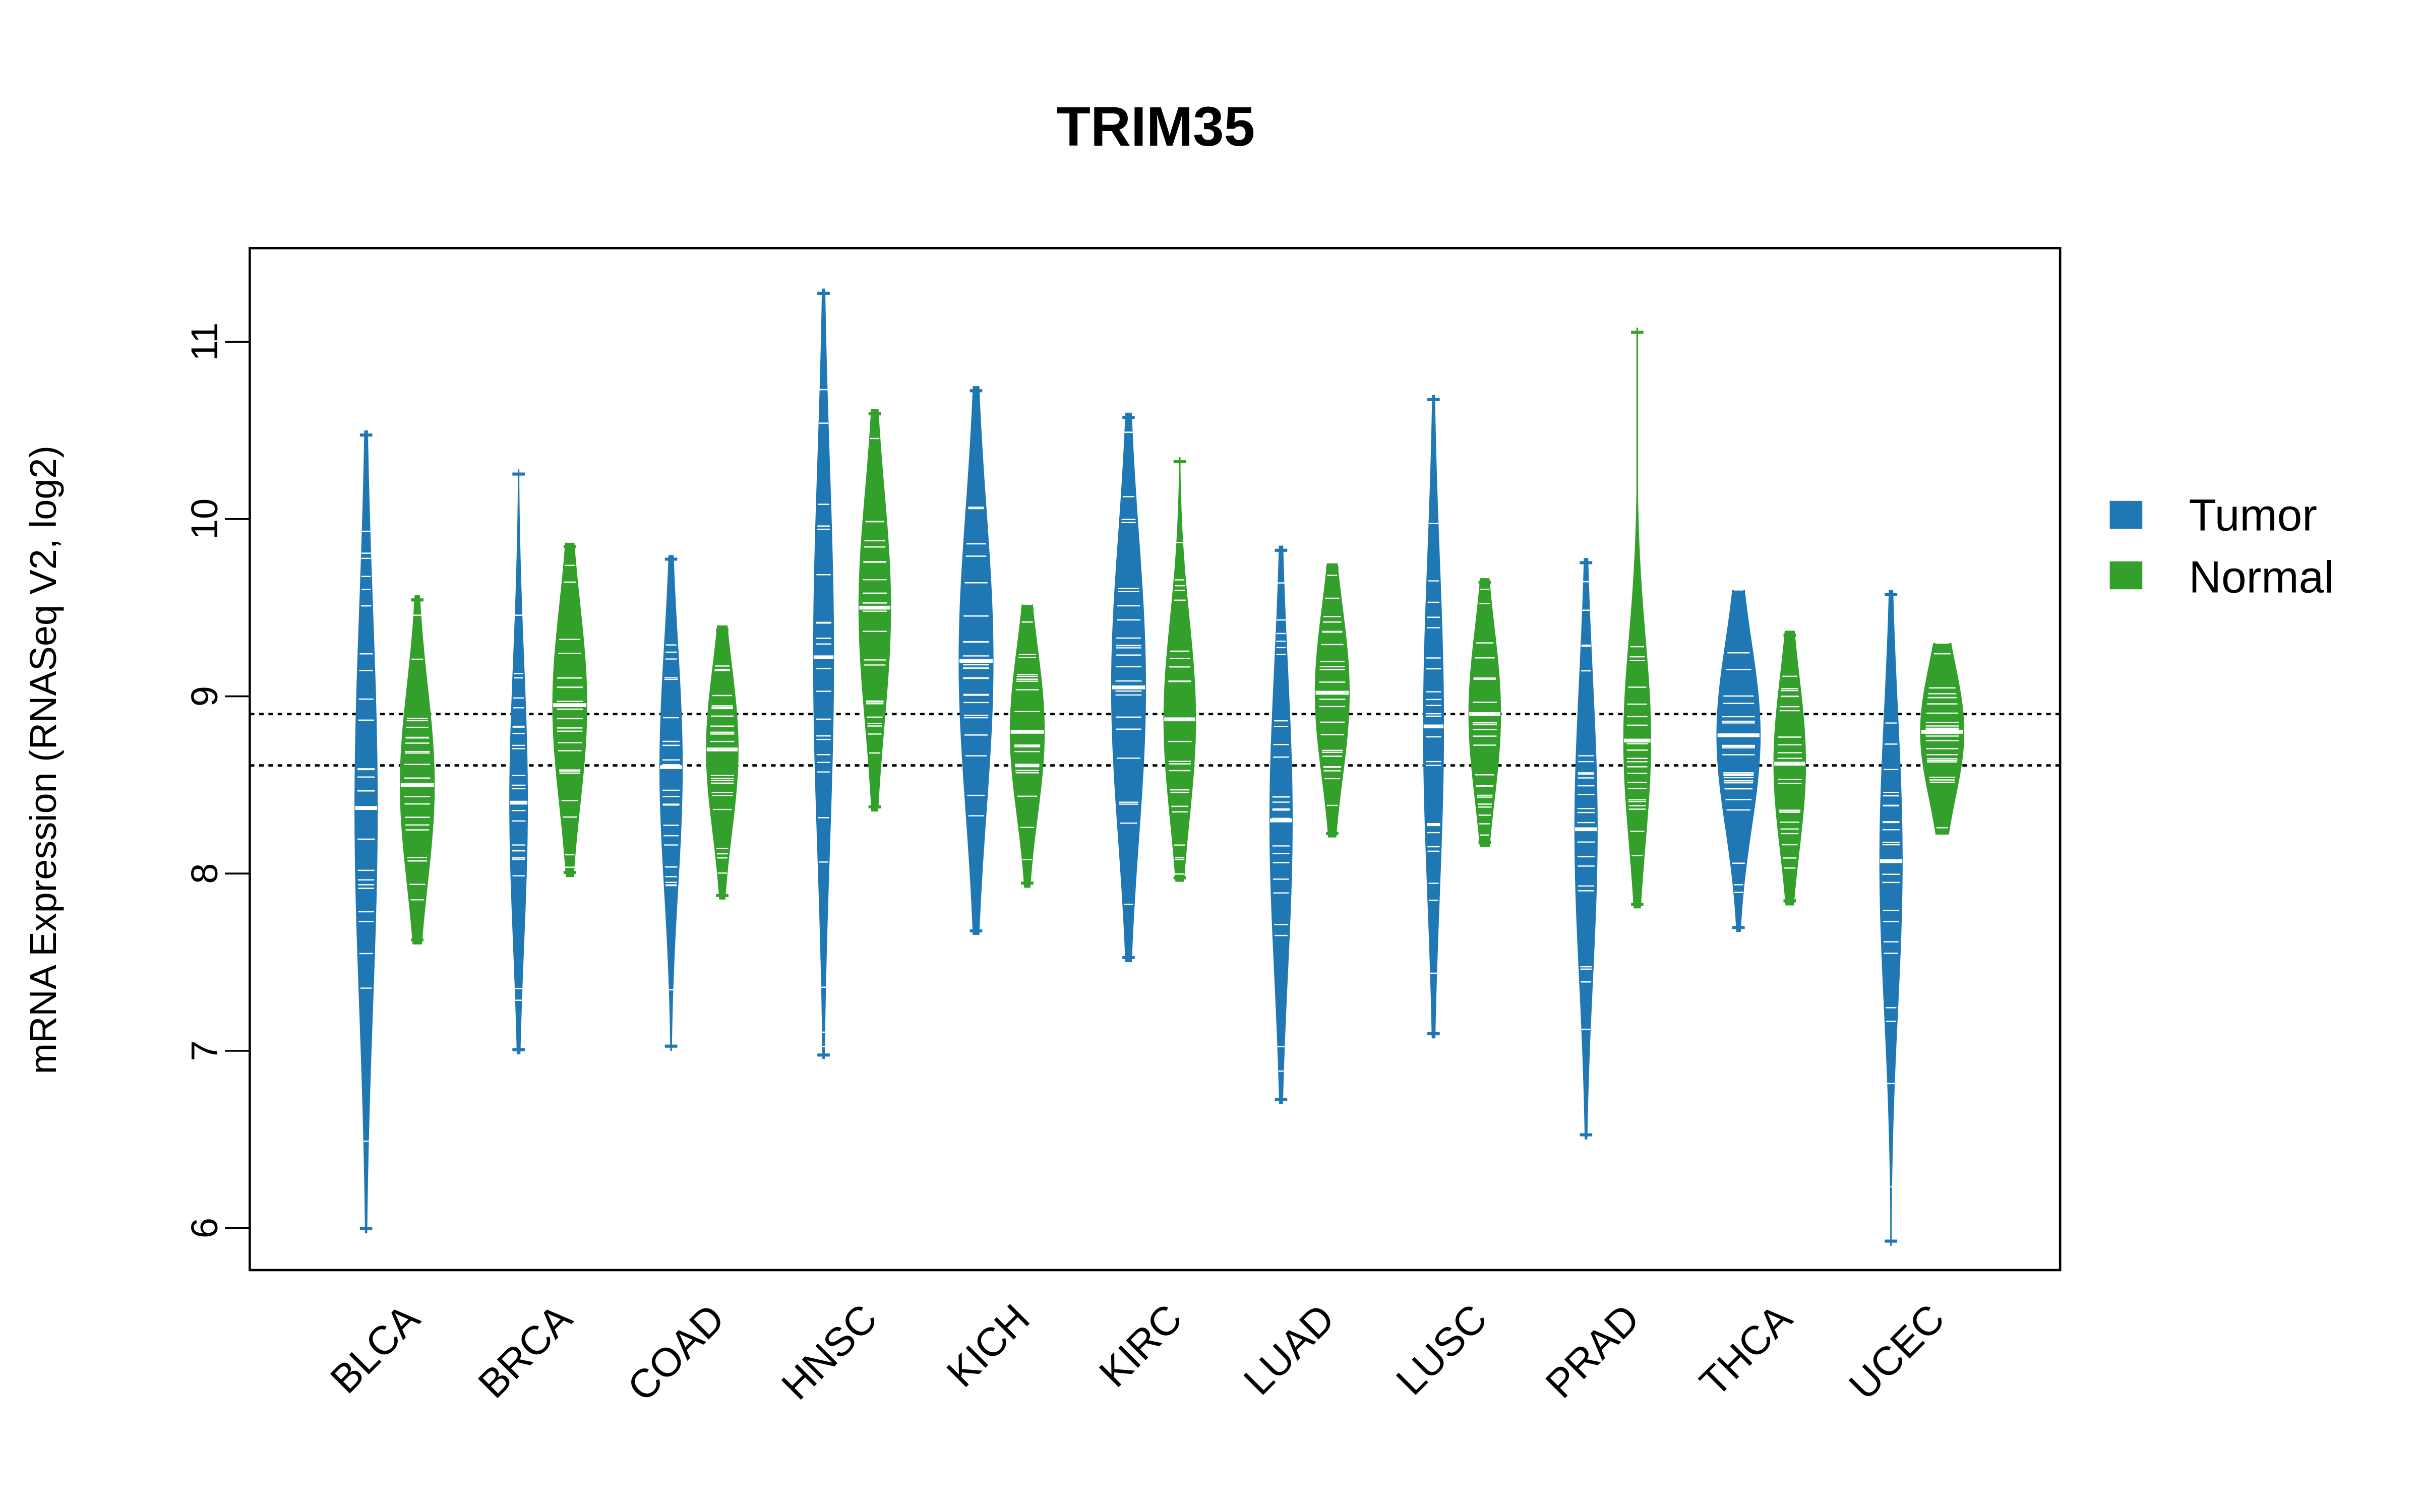 The image size is (2420, 1512). Describe the element at coordinates (2126, 514) in the screenshot. I see `legend-swatch-tumor` at that location.